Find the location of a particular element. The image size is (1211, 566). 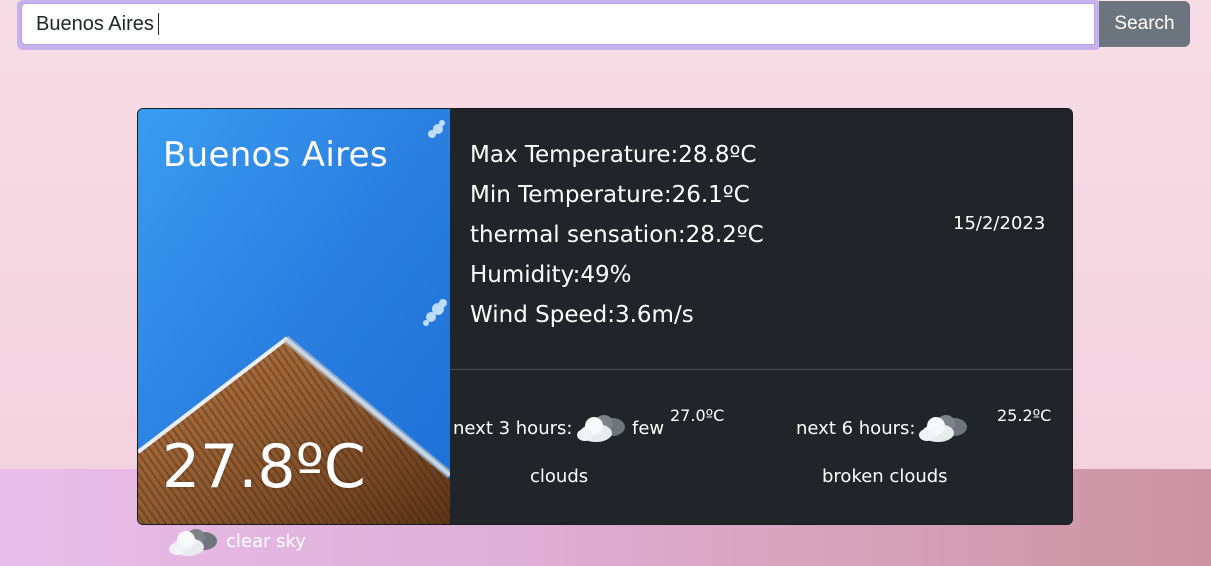

forecast-6h-temp: 25.2ºC is located at coordinates (1024, 415).